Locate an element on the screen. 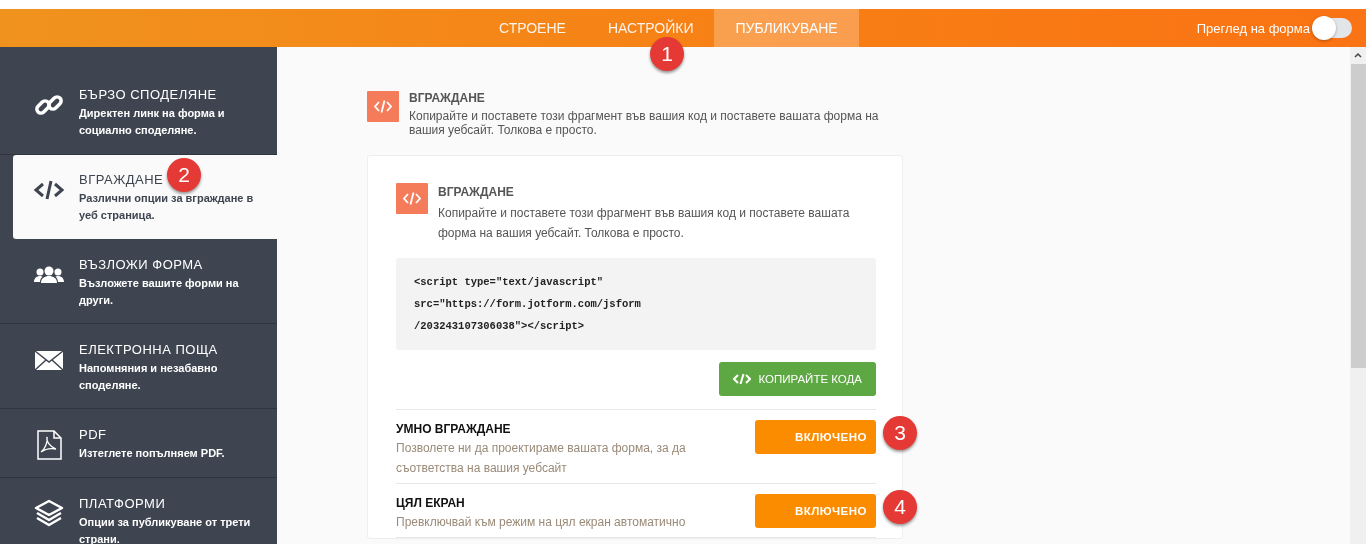  step-badge: 3 is located at coordinates (900, 433).